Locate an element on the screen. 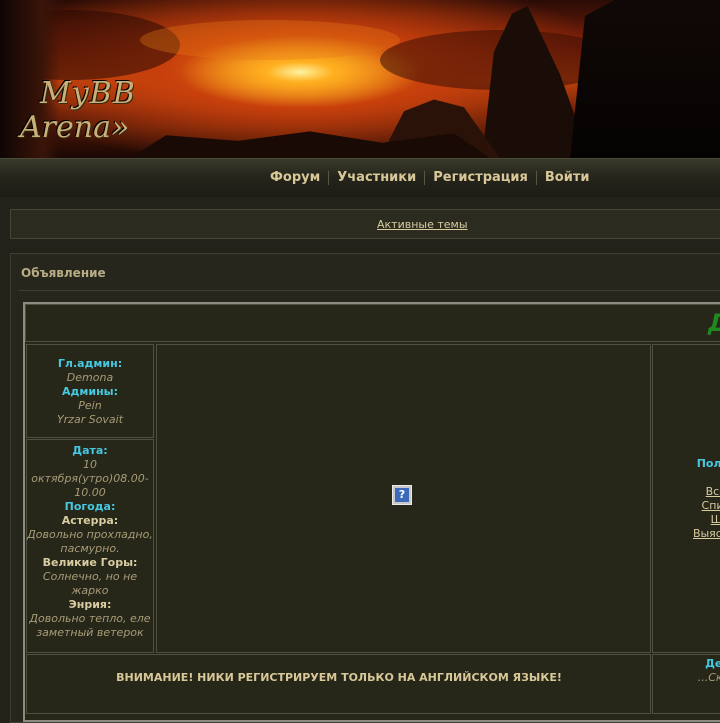 This screenshot has height=723, width=720. announcement-title: Объявление is located at coordinates (63, 273).